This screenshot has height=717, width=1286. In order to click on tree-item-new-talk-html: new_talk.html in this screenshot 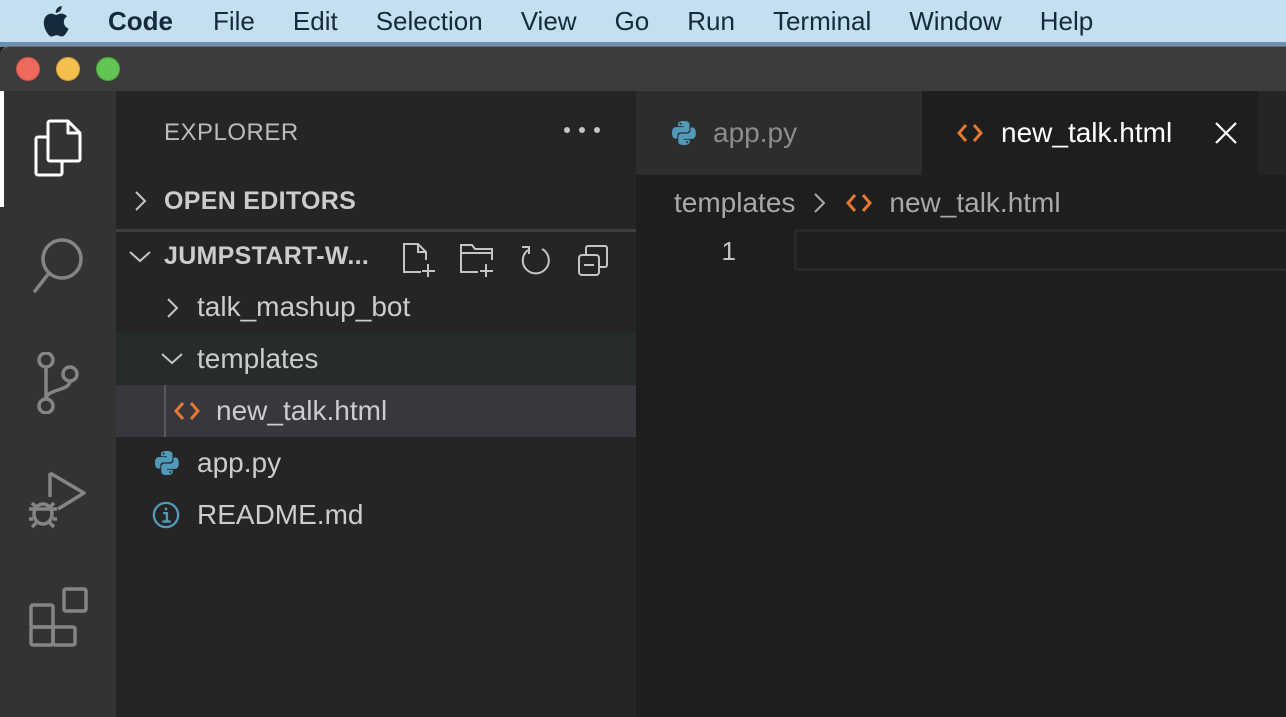, I will do `click(376, 411)`.